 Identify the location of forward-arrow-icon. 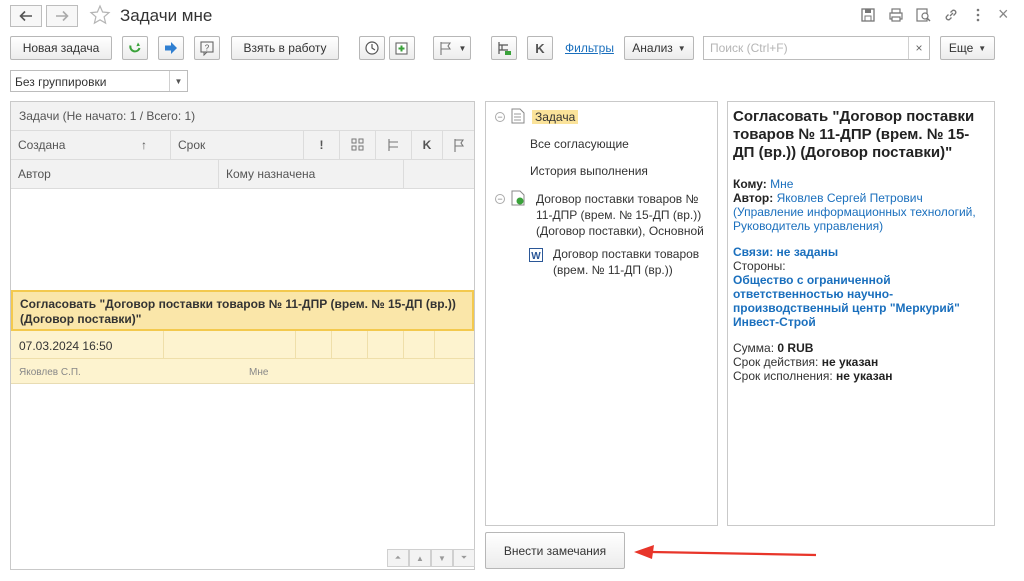
(62, 16).